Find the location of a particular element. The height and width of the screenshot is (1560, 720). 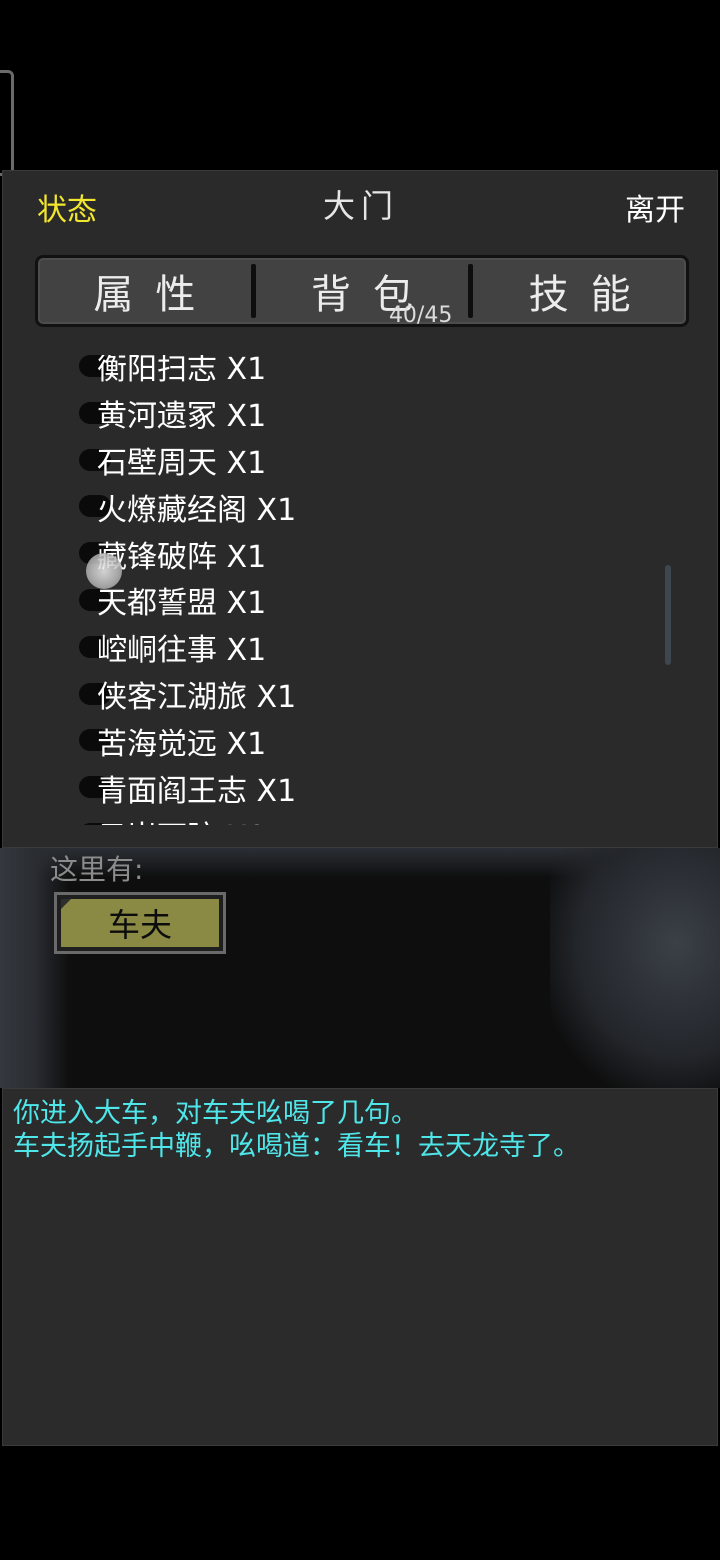

npc-button-corner is located at coordinates (66, 904).